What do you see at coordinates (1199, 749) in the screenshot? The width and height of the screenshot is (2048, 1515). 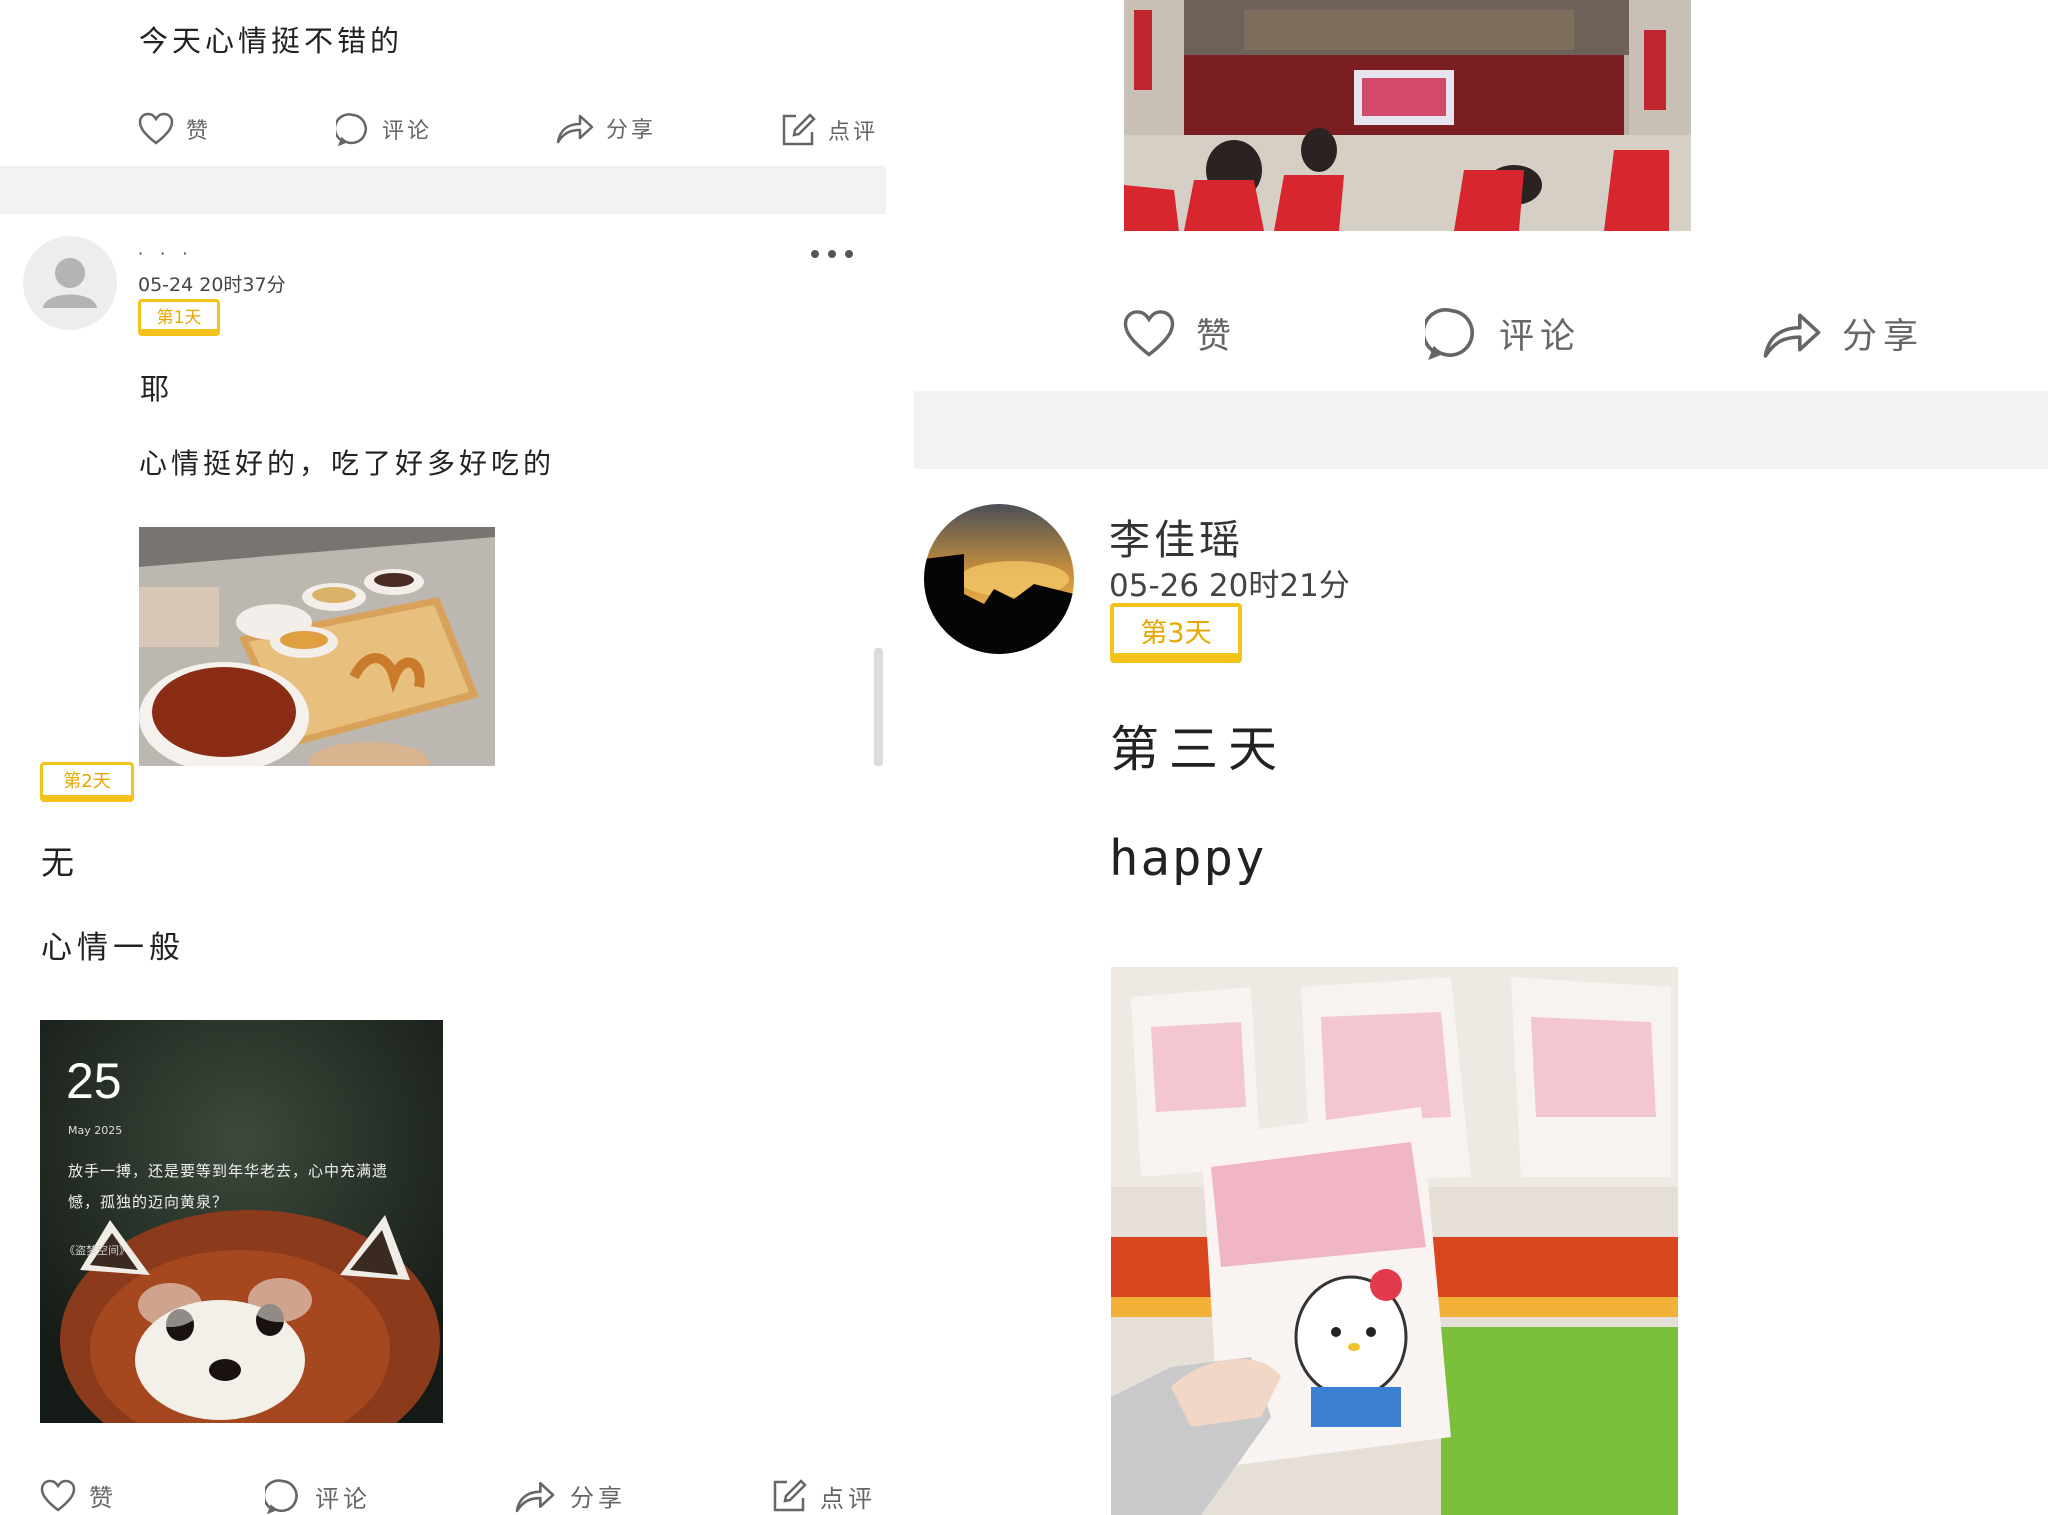 I see `post-title: 第三天` at bounding box center [1199, 749].